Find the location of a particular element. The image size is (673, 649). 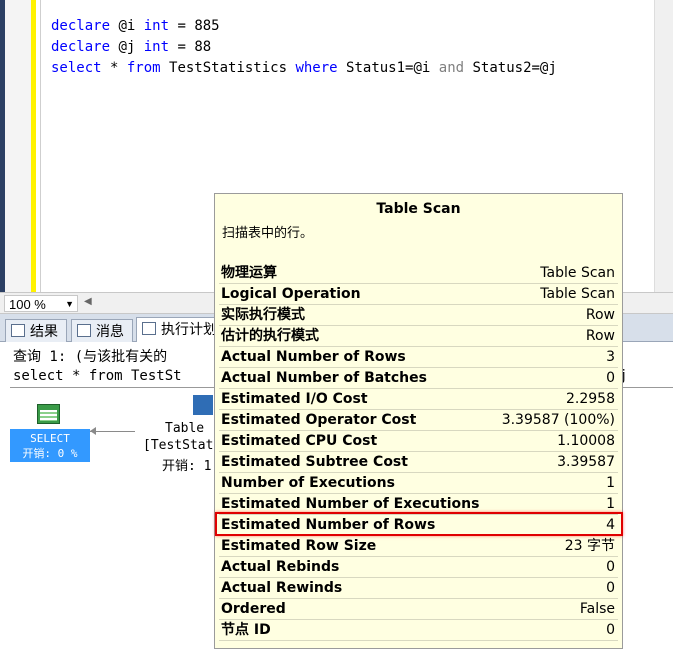

tooltip-row: Actual Number of Rows 3 is located at coordinates (418, 357).